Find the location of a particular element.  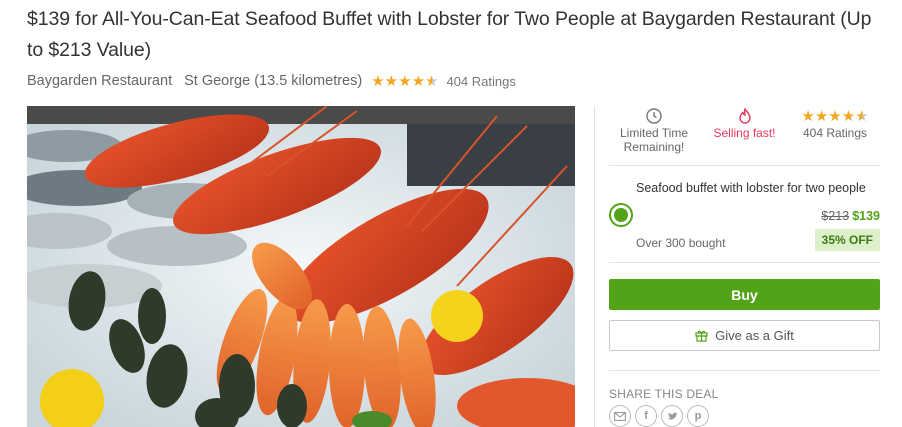

original-price: $213 is located at coordinates (835, 216).